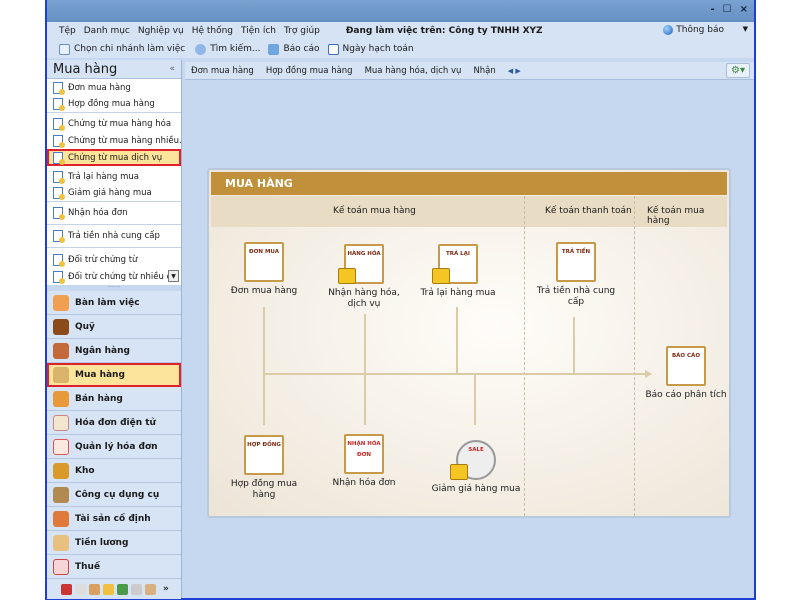 This screenshot has height=600, width=800. Describe the element at coordinates (264, 455) in the screenshot. I see `contract-icon: HỢP ĐỒNG` at that location.